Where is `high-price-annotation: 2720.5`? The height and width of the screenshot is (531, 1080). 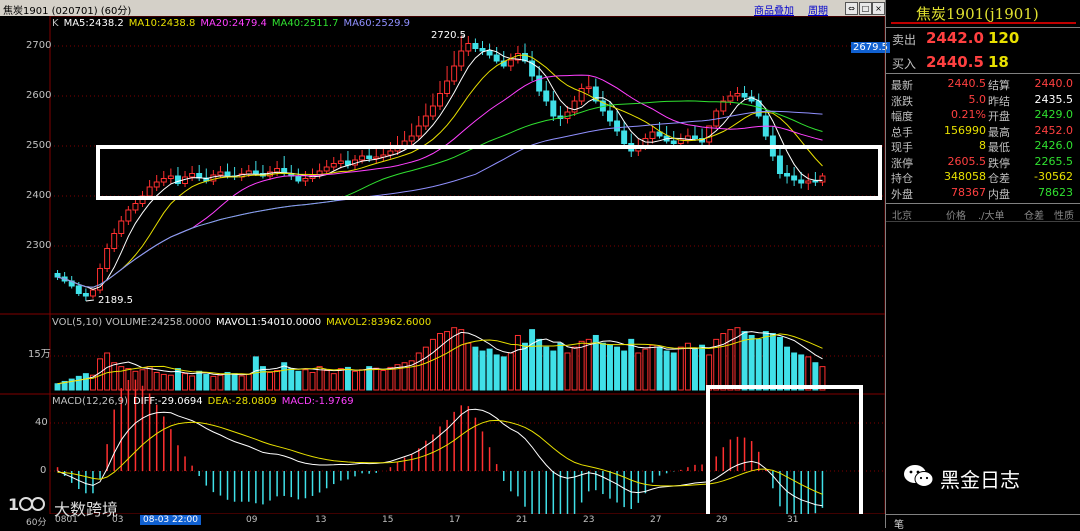
high-price-annotation: 2720.5 is located at coordinates (448, 35).